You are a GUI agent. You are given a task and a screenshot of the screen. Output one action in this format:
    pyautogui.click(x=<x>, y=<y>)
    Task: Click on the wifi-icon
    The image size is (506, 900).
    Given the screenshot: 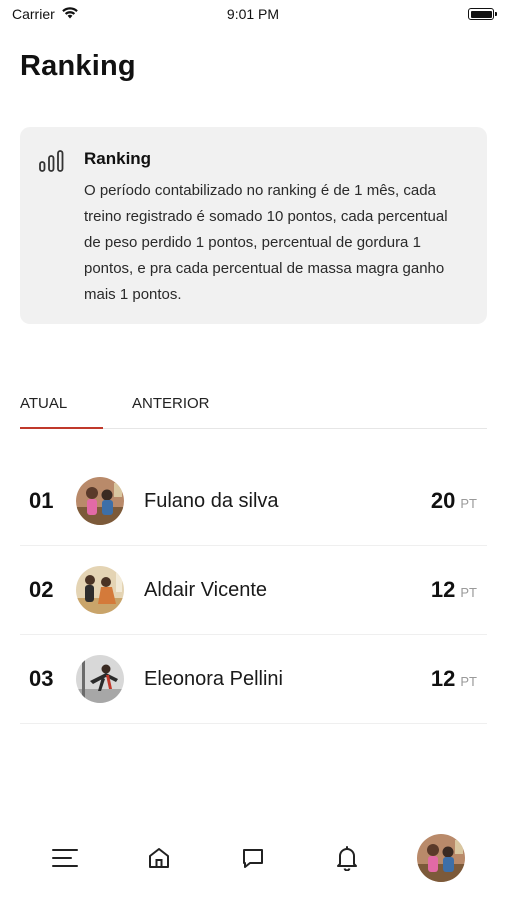 What is the action you would take?
    pyautogui.click(x=70, y=14)
    